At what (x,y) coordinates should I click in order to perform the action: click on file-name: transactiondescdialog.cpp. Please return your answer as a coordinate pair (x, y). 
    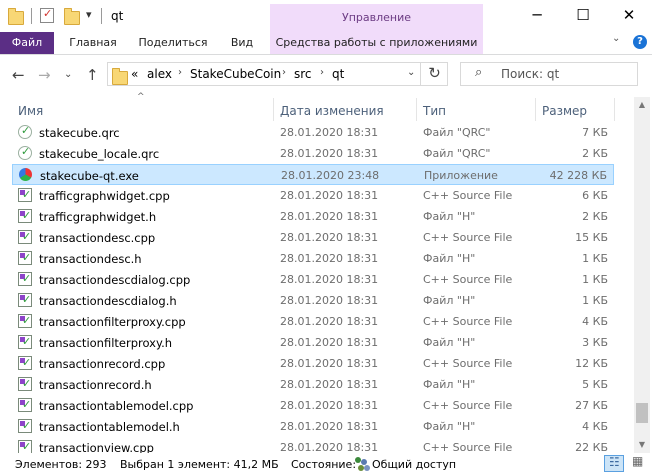
    Looking at the image, I should click on (115, 280).